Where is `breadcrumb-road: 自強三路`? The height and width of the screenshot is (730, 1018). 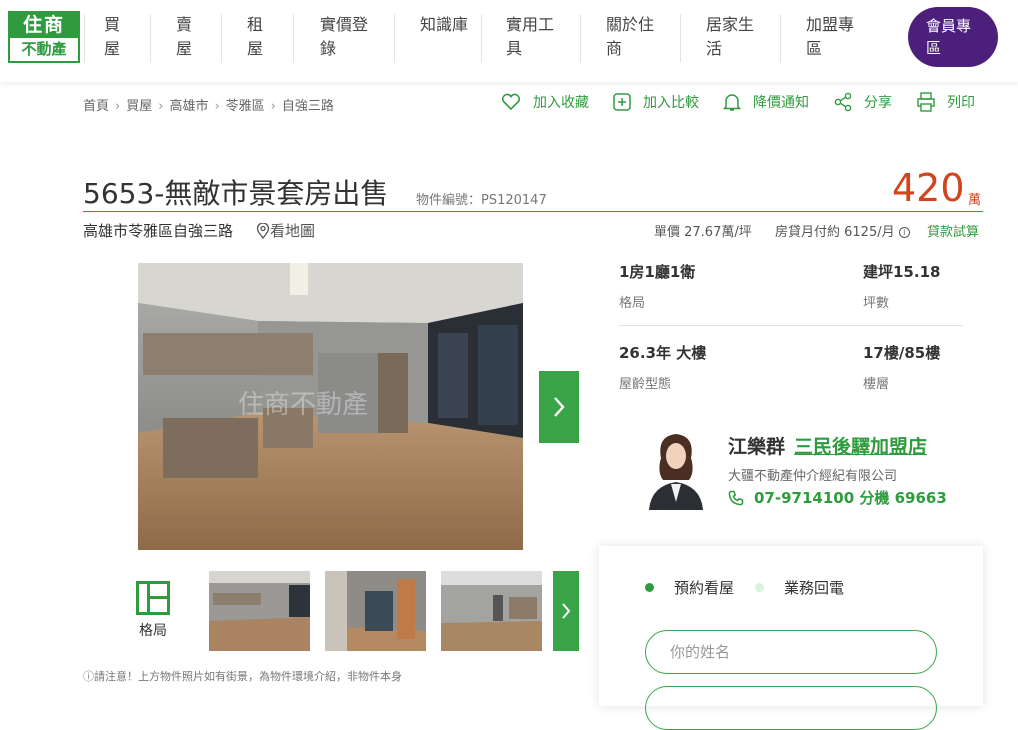 breadcrumb-road: 自強三路 is located at coordinates (308, 104).